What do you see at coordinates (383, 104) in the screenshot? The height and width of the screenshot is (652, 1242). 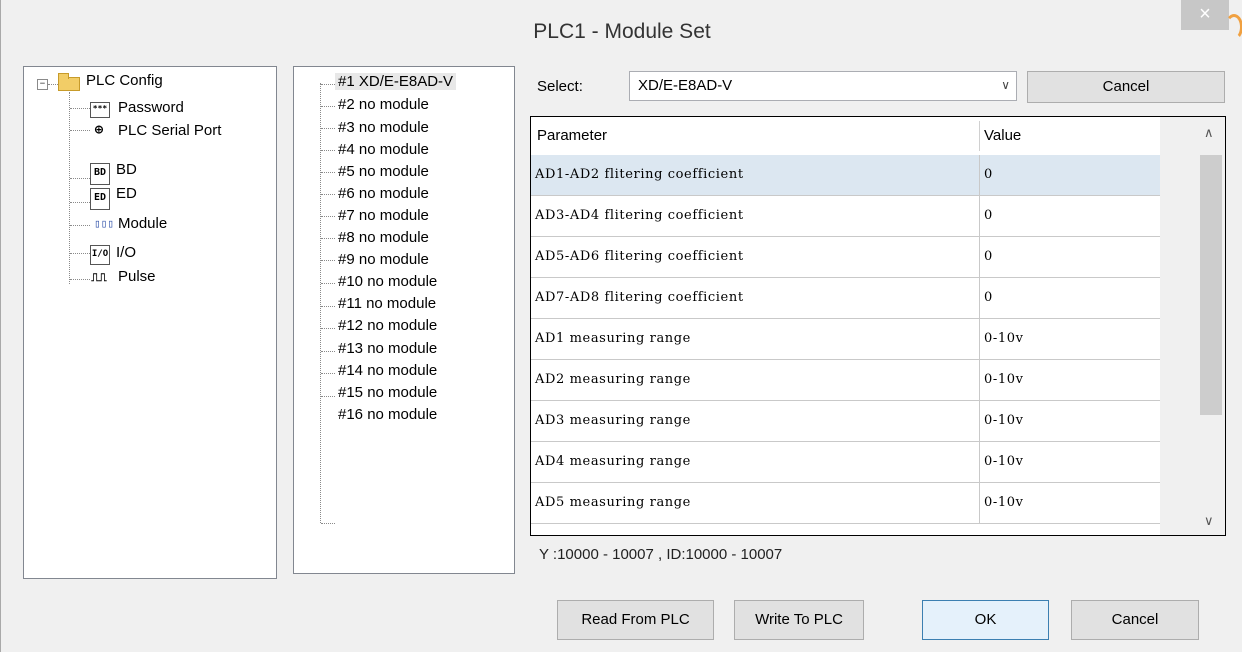 I see `module-slot-item: #2 no module` at bounding box center [383, 104].